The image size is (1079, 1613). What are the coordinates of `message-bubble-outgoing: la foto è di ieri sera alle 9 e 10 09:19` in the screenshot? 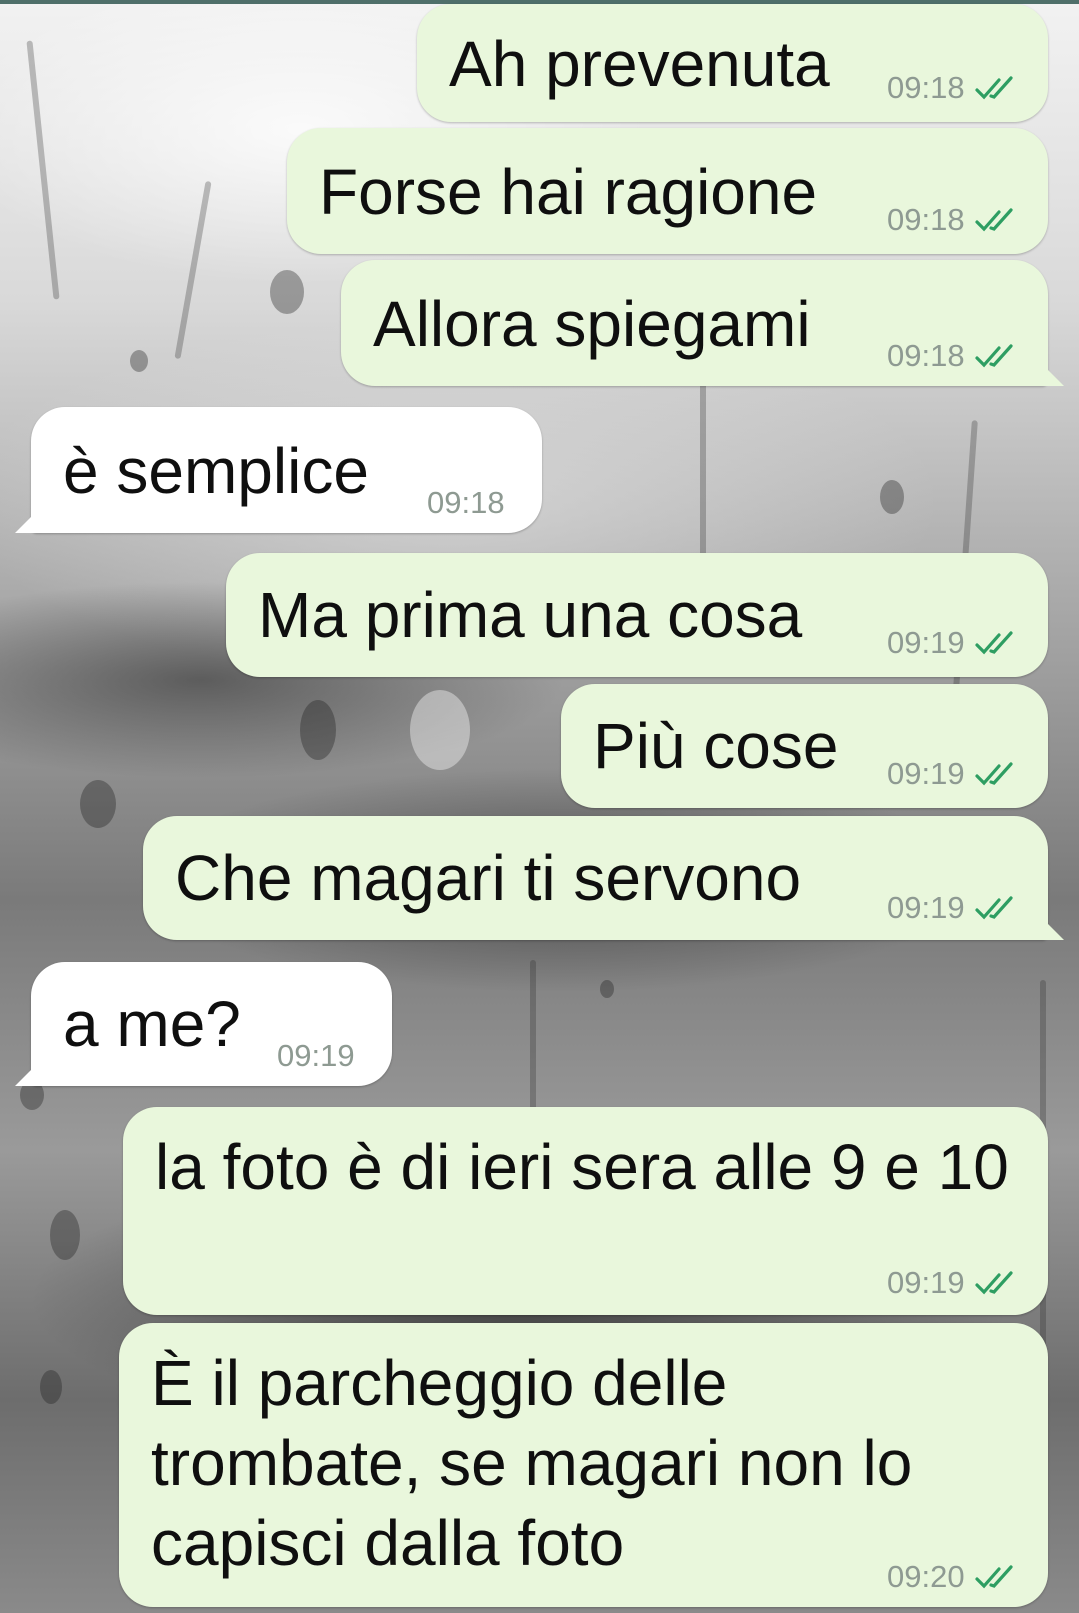 It's located at (585, 1211).